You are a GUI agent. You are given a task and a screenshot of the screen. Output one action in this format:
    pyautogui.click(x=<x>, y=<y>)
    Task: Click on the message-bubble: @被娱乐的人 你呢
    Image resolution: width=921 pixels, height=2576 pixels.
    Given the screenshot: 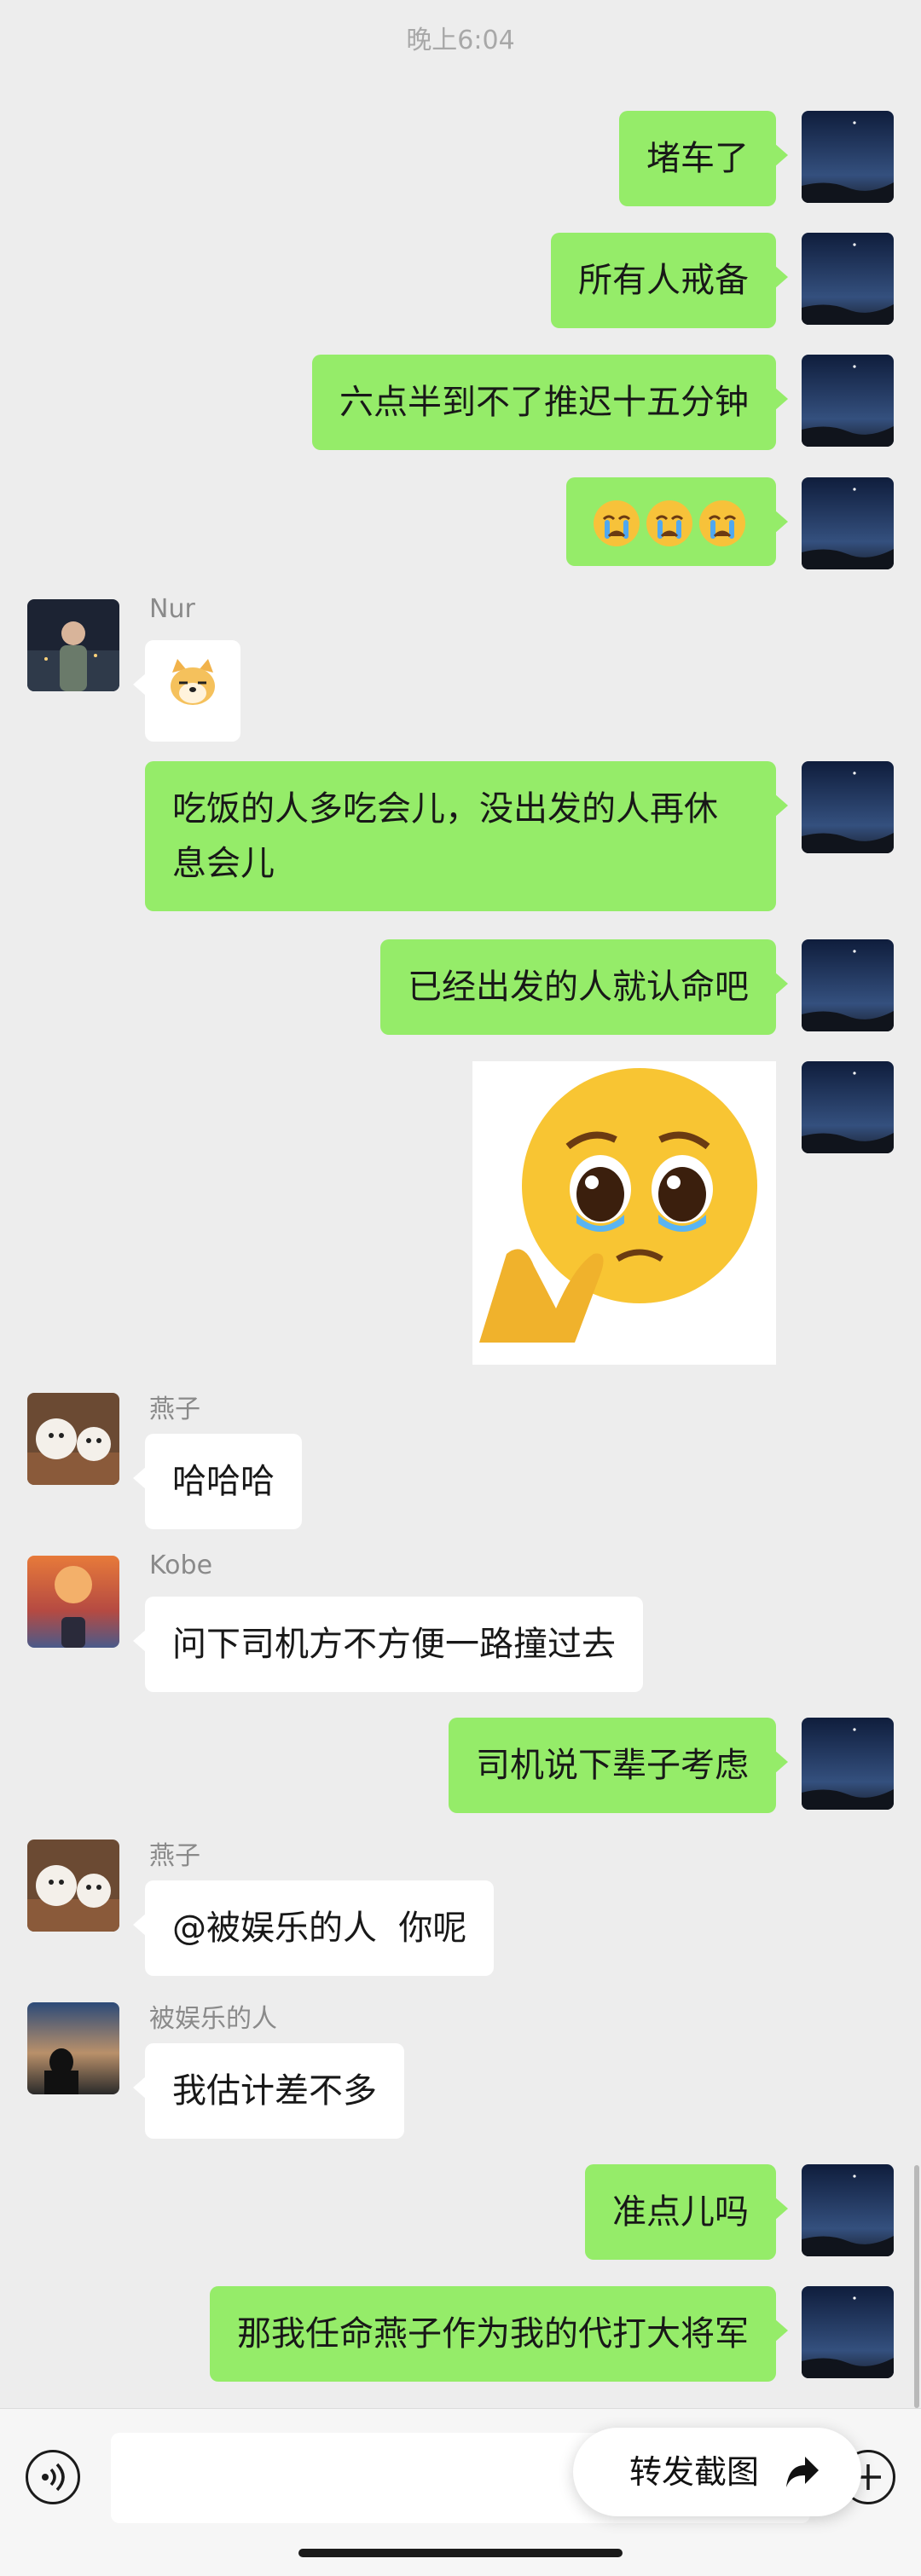 What is the action you would take?
    pyautogui.click(x=313, y=1928)
    